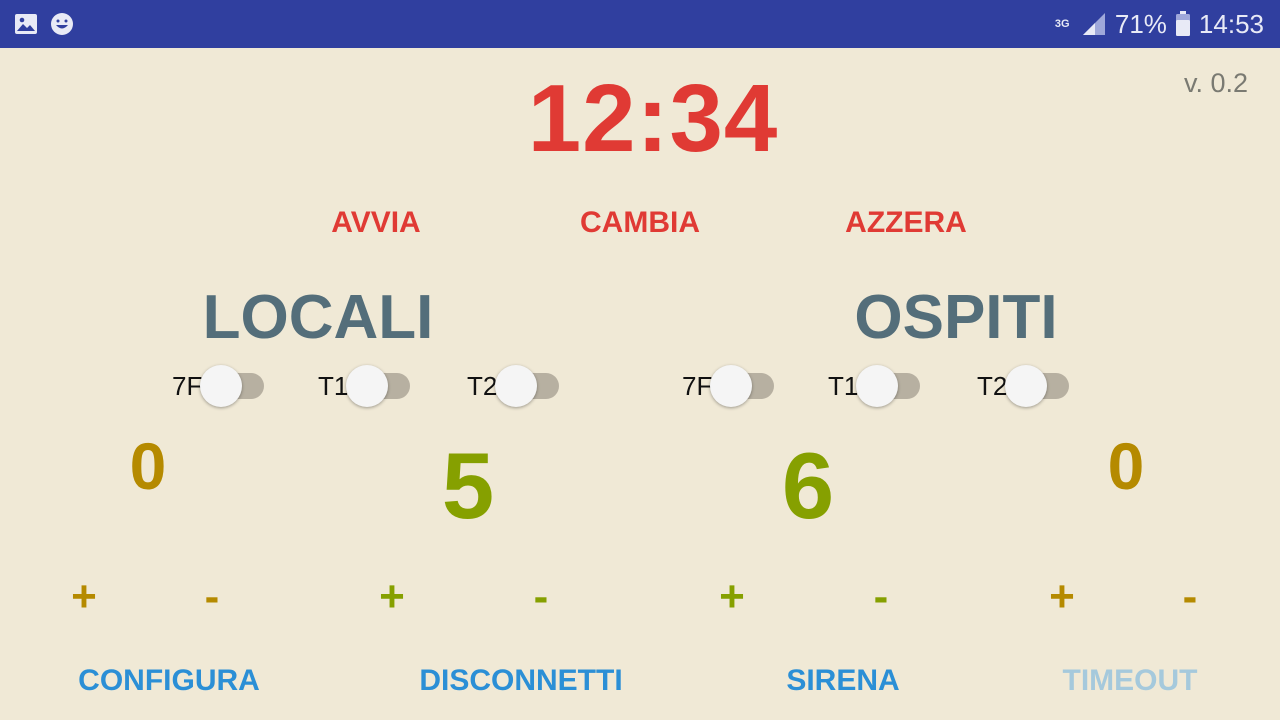 The height and width of the screenshot is (720, 1280). I want to click on timeout-button: TIMEOUT, so click(1130, 680).